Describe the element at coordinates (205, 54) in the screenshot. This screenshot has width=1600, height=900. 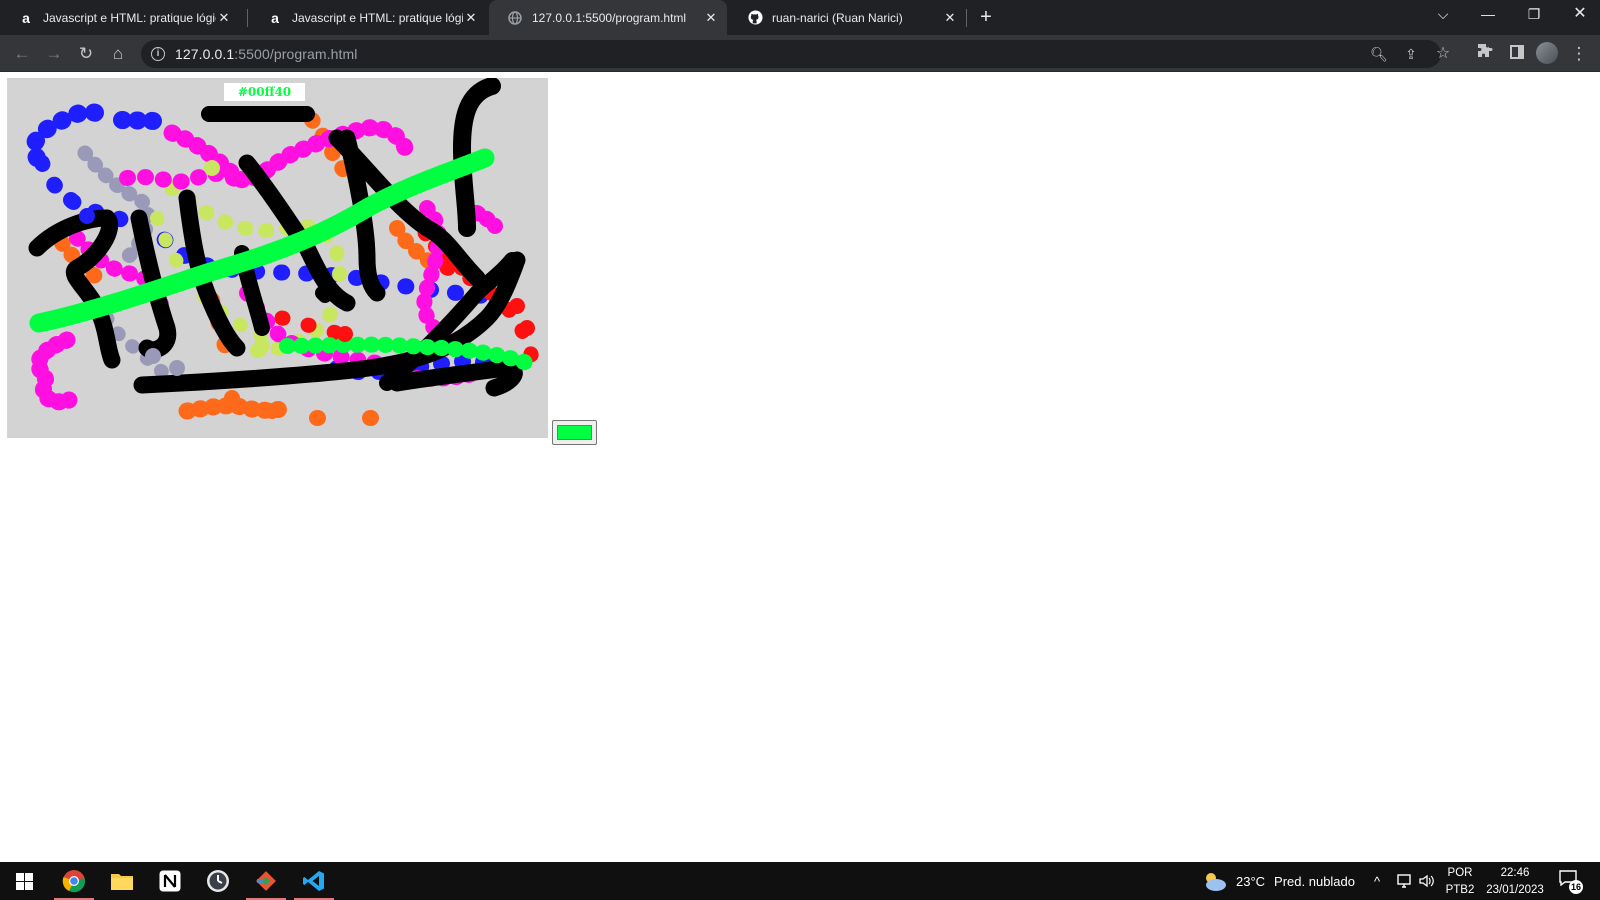
I see `url-host: 127.0.0.1` at that location.